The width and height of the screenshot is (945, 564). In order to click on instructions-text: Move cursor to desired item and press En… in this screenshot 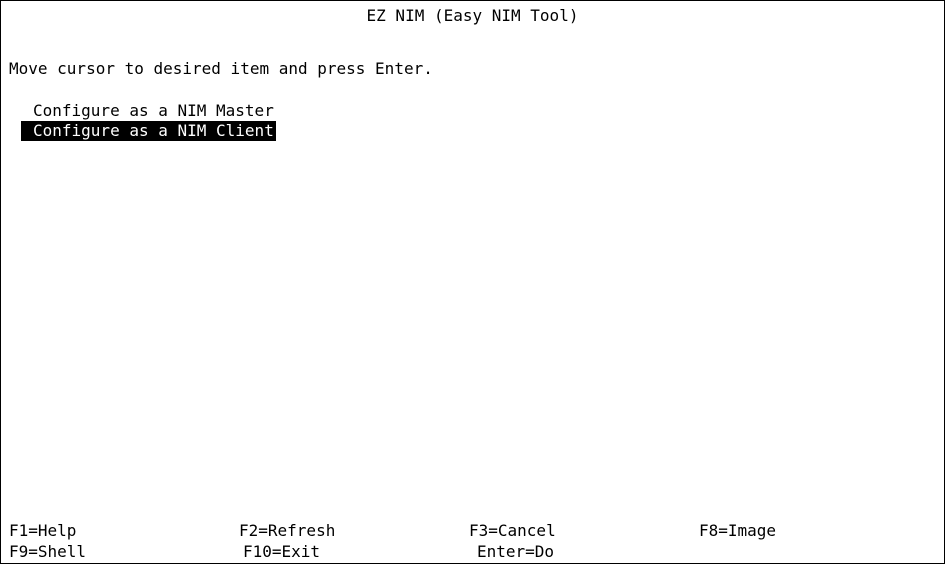, I will do `click(221, 68)`.